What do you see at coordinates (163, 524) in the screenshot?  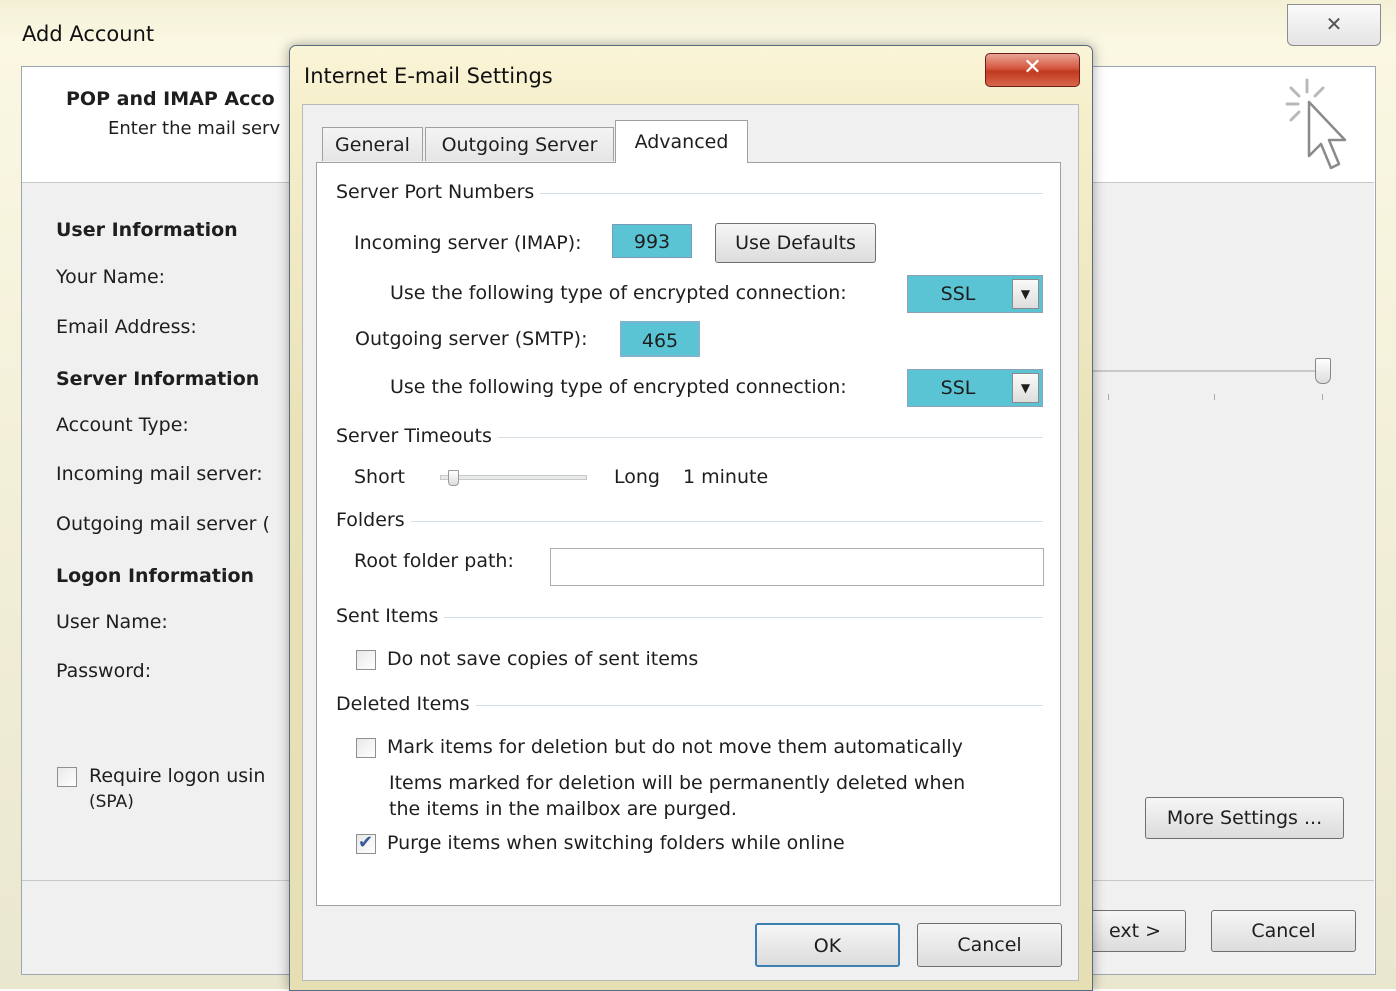 I see `outgoing-mail-server-label: Outgoing mail server (` at bounding box center [163, 524].